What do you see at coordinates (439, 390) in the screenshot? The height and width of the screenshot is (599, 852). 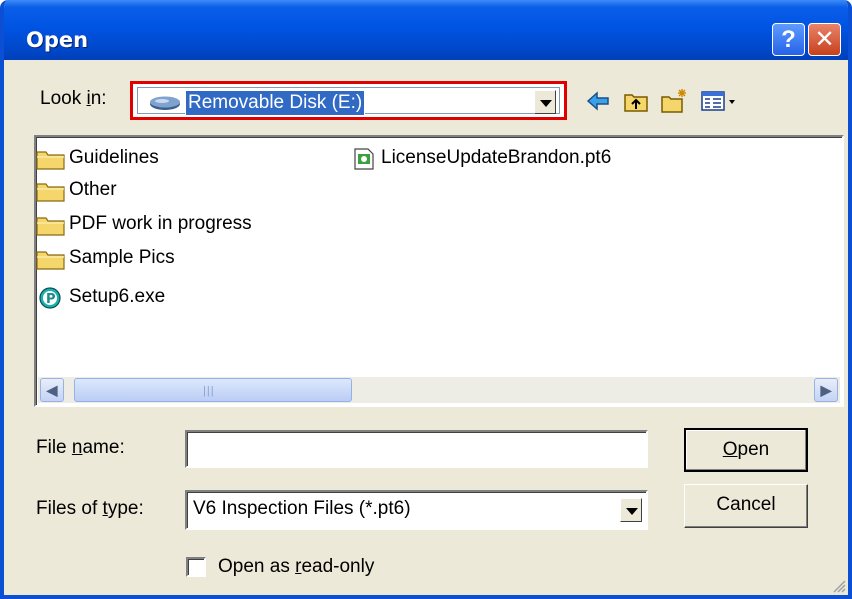 I see `horizontal-scrollbar: ◀ ||| ▶` at bounding box center [439, 390].